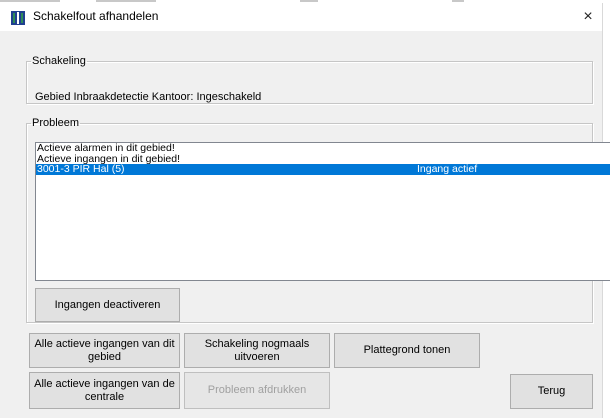  What do you see at coordinates (407, 350) in the screenshot?
I see `show-floorplan-button: Plattegrond tonen` at bounding box center [407, 350].